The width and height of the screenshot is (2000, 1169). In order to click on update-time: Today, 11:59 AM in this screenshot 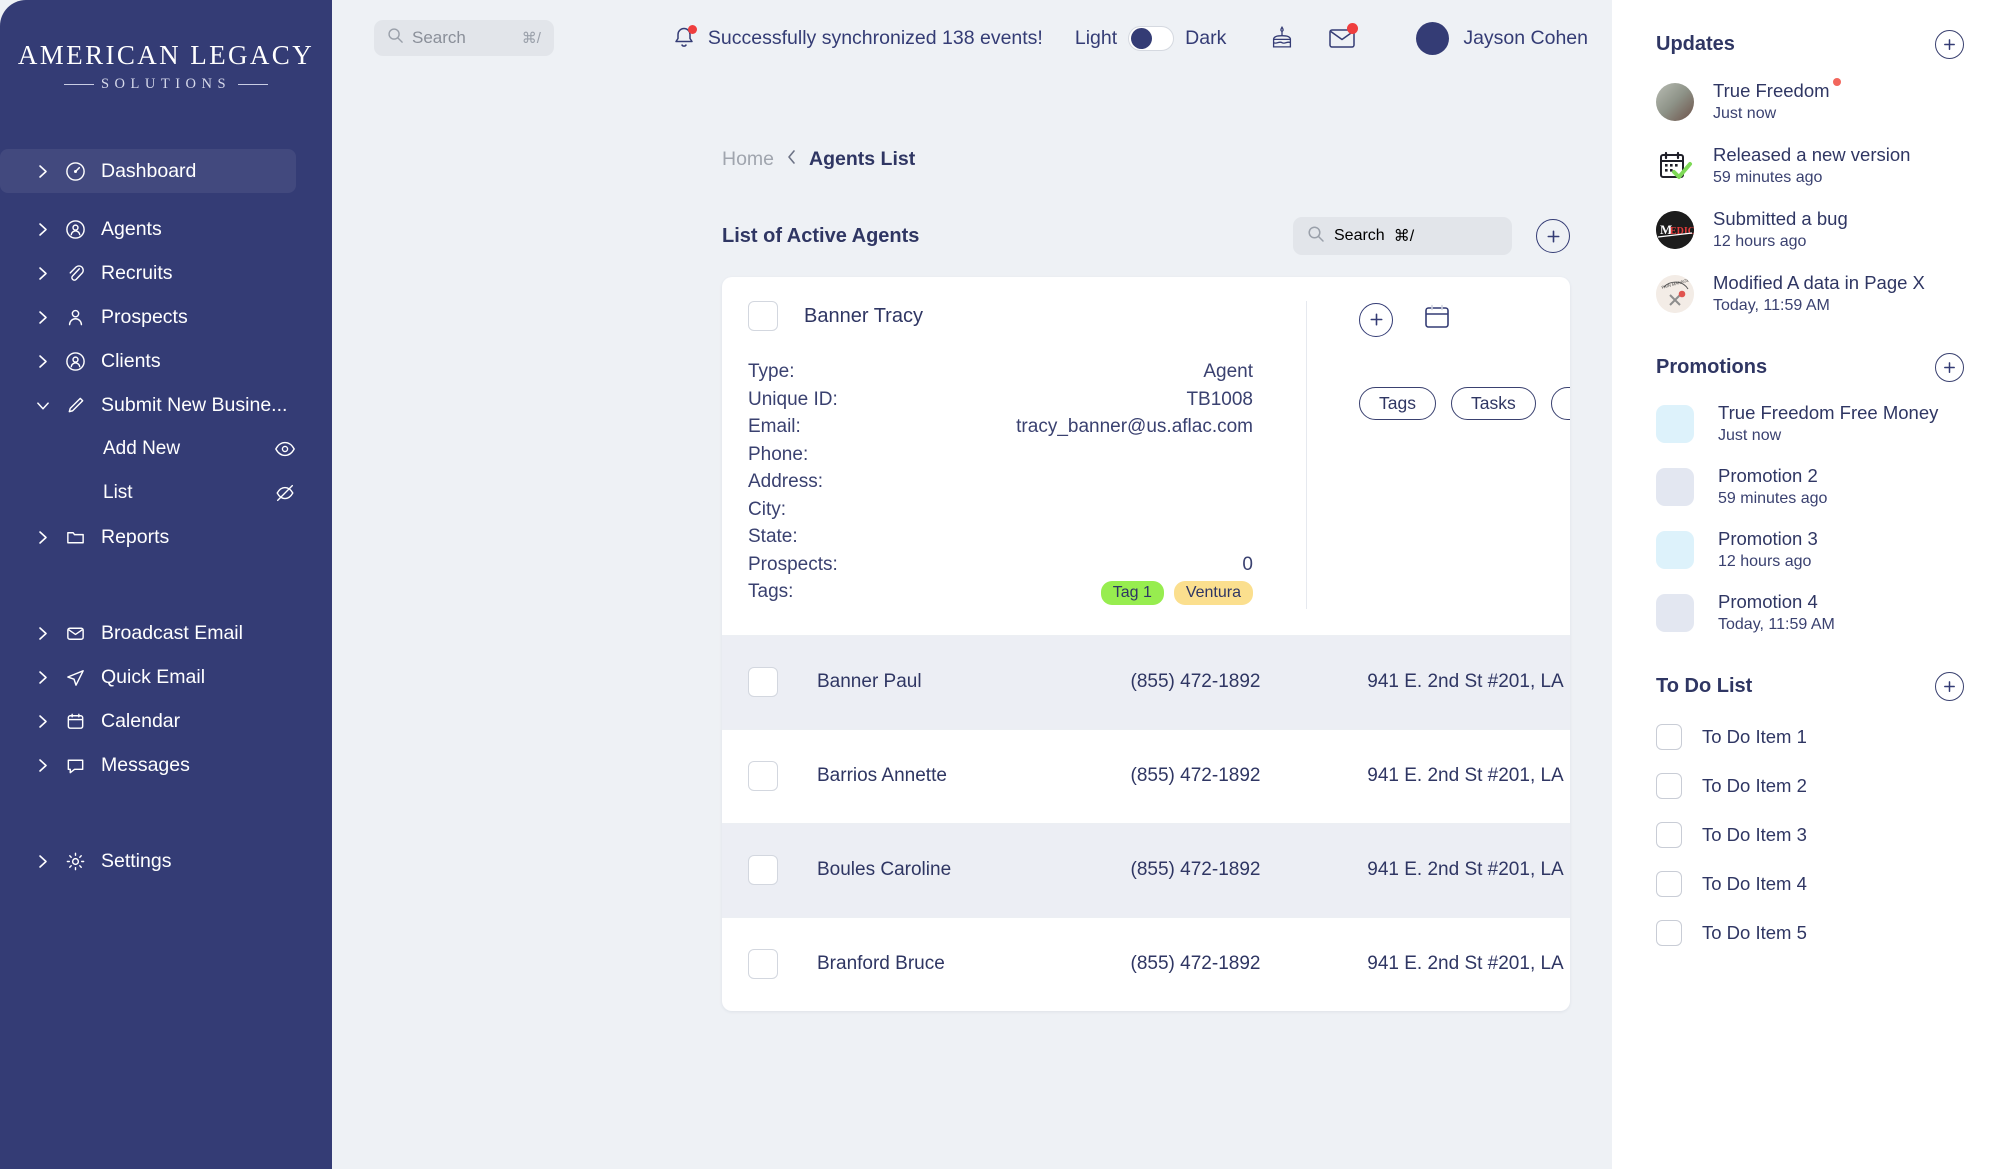, I will do `click(1771, 305)`.